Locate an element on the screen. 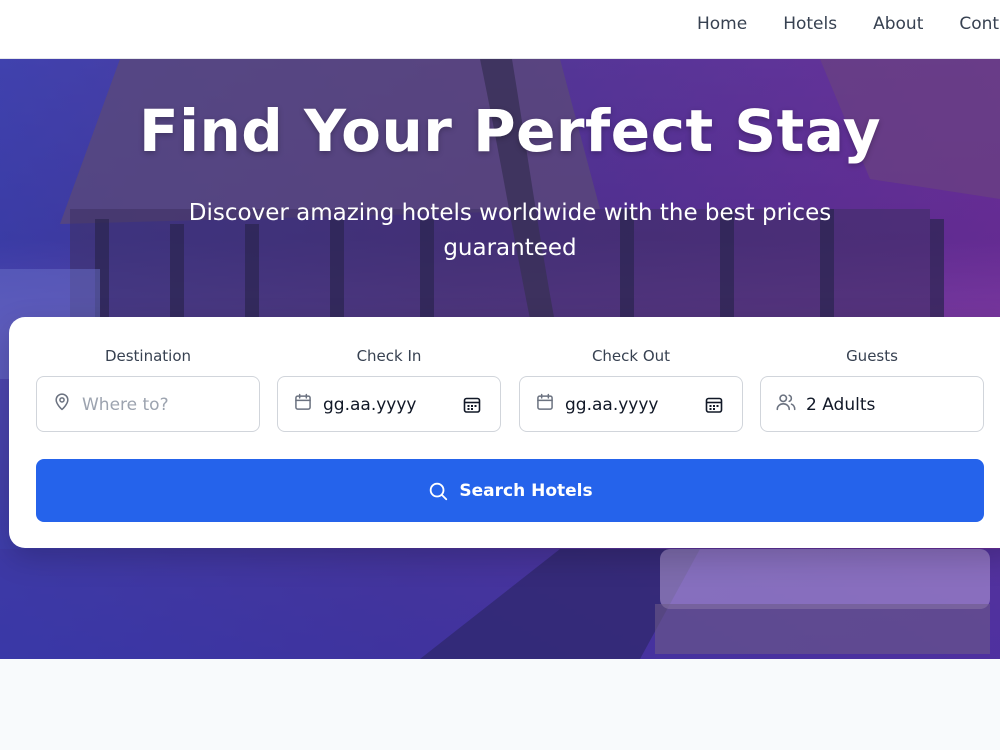 This screenshot has width=1000, height=750. nav-link-home: Home is located at coordinates (722, 24).